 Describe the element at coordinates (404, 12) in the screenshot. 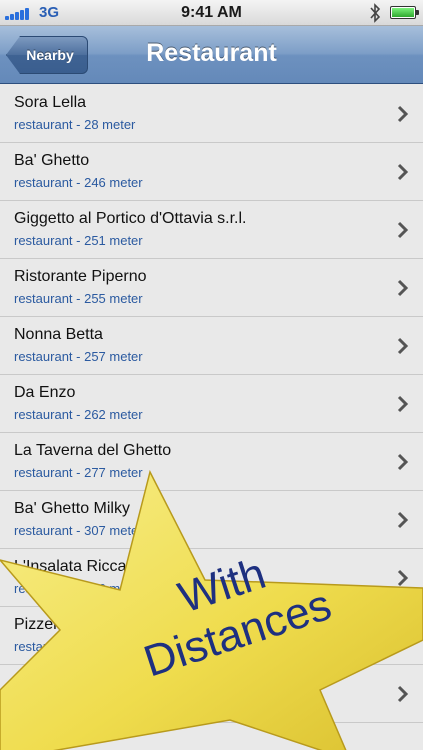

I see `battery-icon` at that location.